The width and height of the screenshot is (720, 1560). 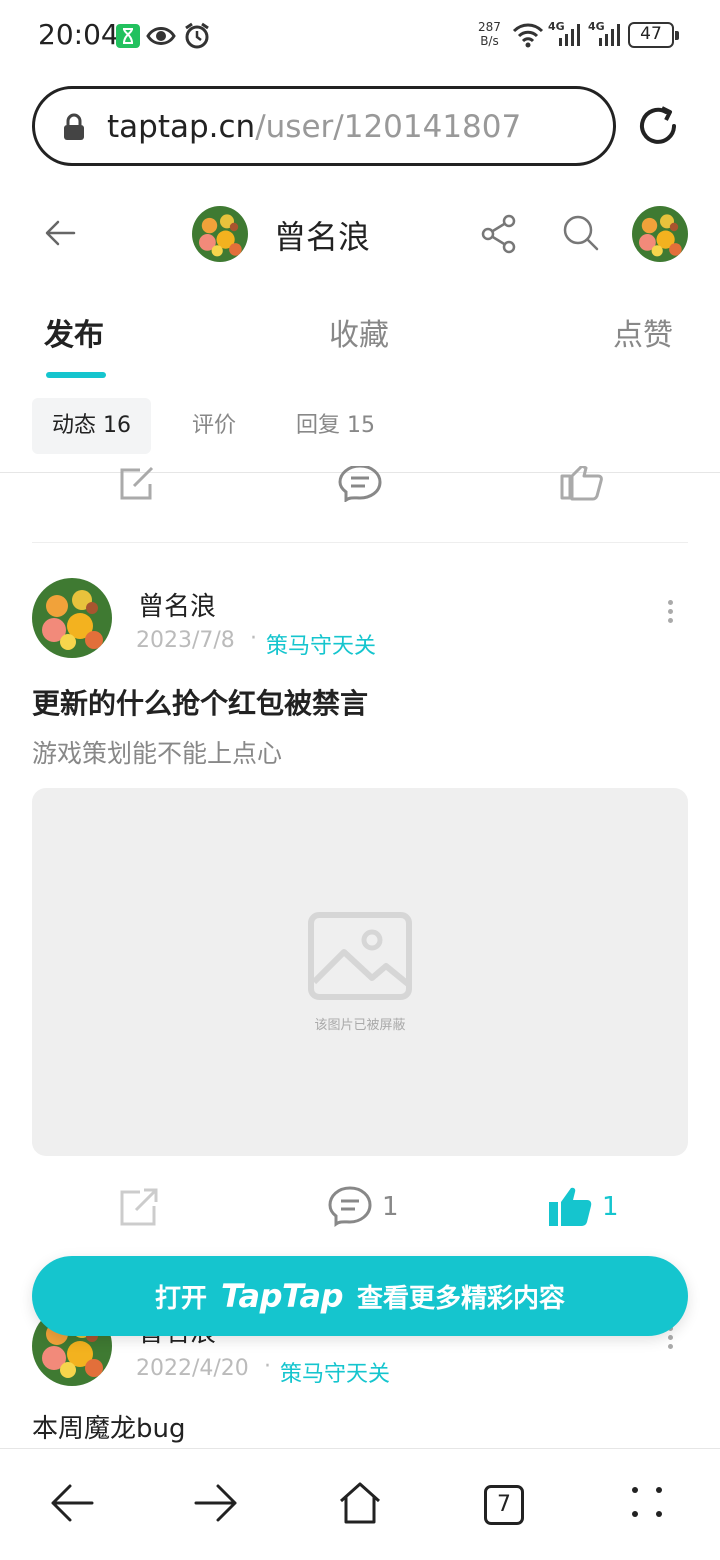 I want to click on post-body: 本周魔龙bug, so click(x=109, y=1426).